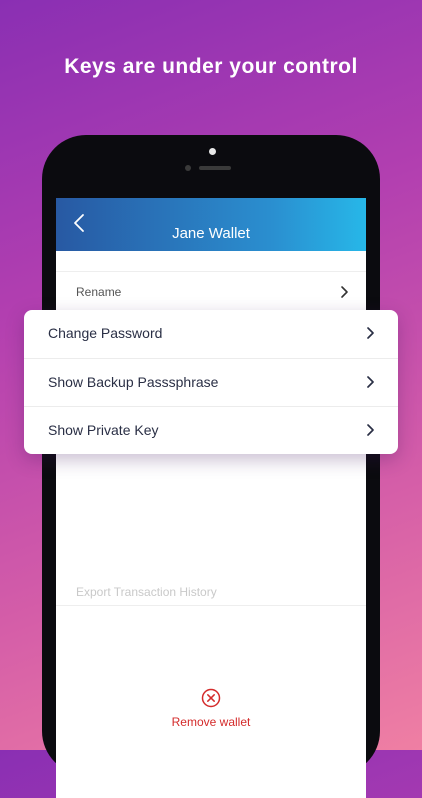  What do you see at coordinates (211, 698) in the screenshot?
I see `remove-circle-icon` at bounding box center [211, 698].